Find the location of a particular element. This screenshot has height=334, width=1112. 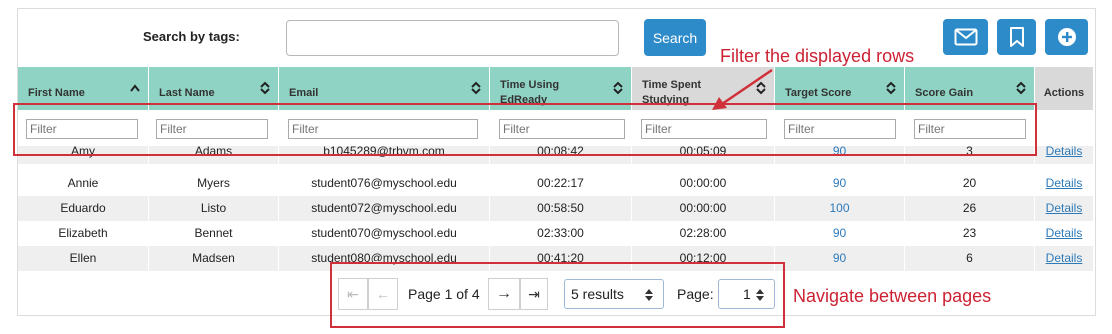

column-label: Score Gain is located at coordinates (944, 92).